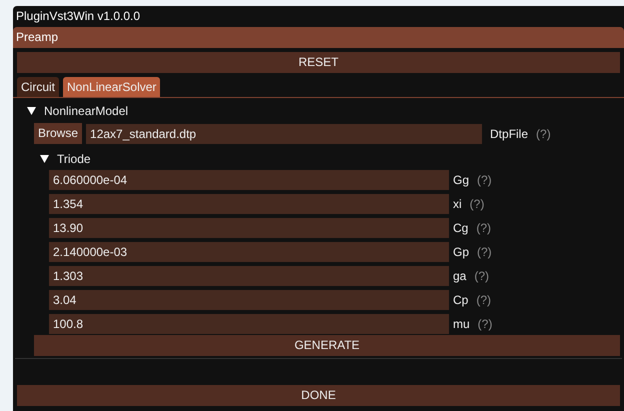 Image resolution: width=624 pixels, height=411 pixels. I want to click on file-field: 12ax7_standard.dtp, so click(284, 134).